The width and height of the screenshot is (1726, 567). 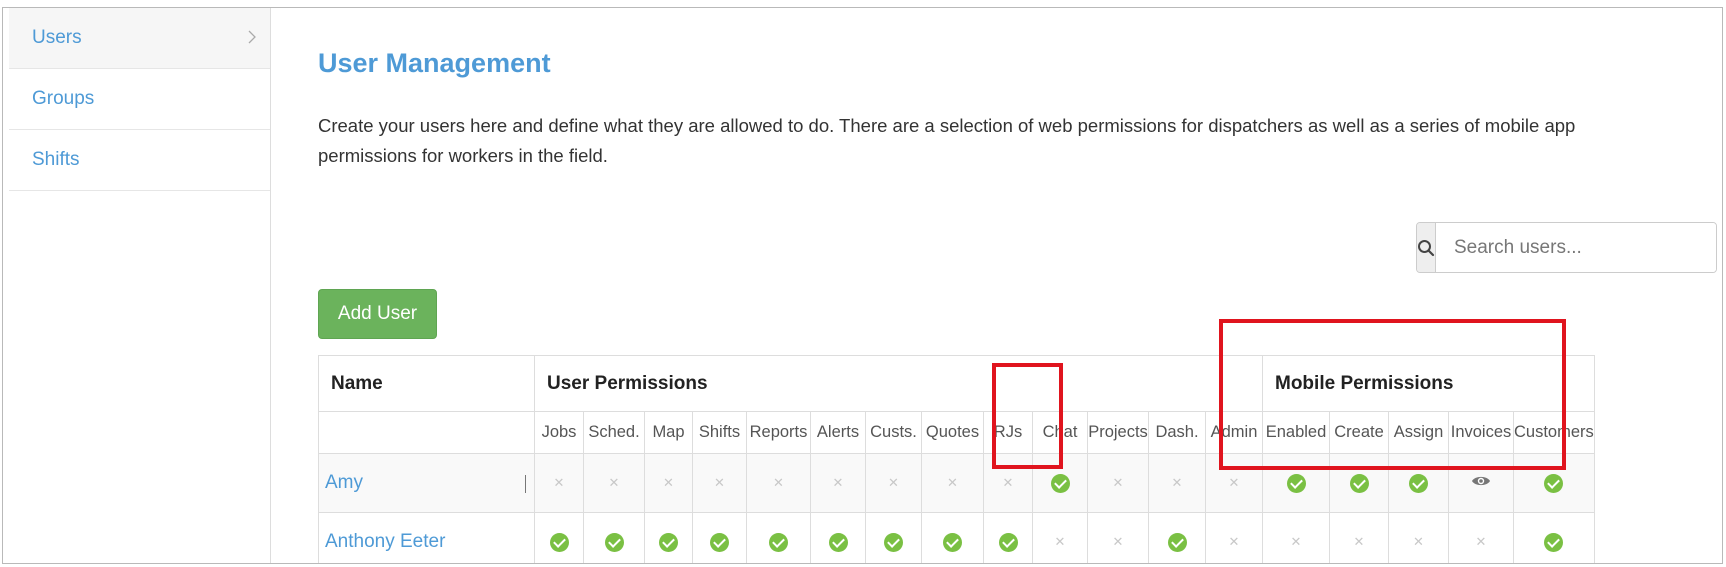 I want to click on mobile-permission-column-header: Invoices, so click(x=1481, y=432).